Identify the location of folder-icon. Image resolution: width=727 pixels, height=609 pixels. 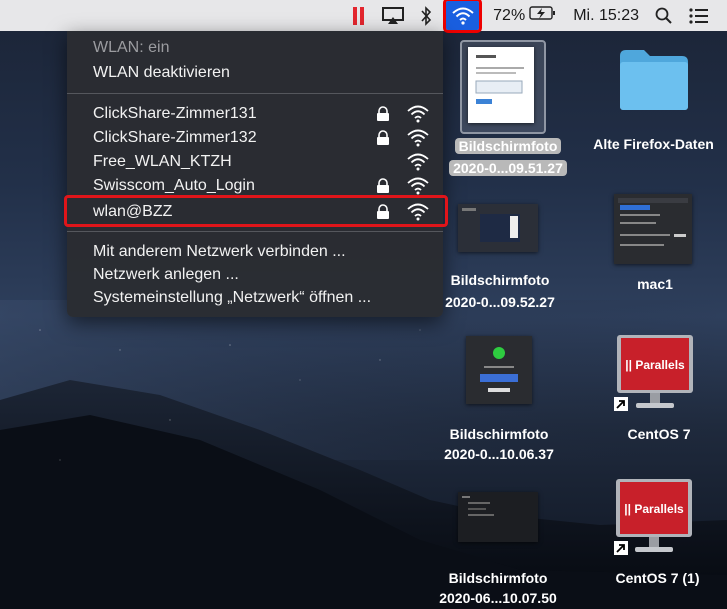
(654, 82).